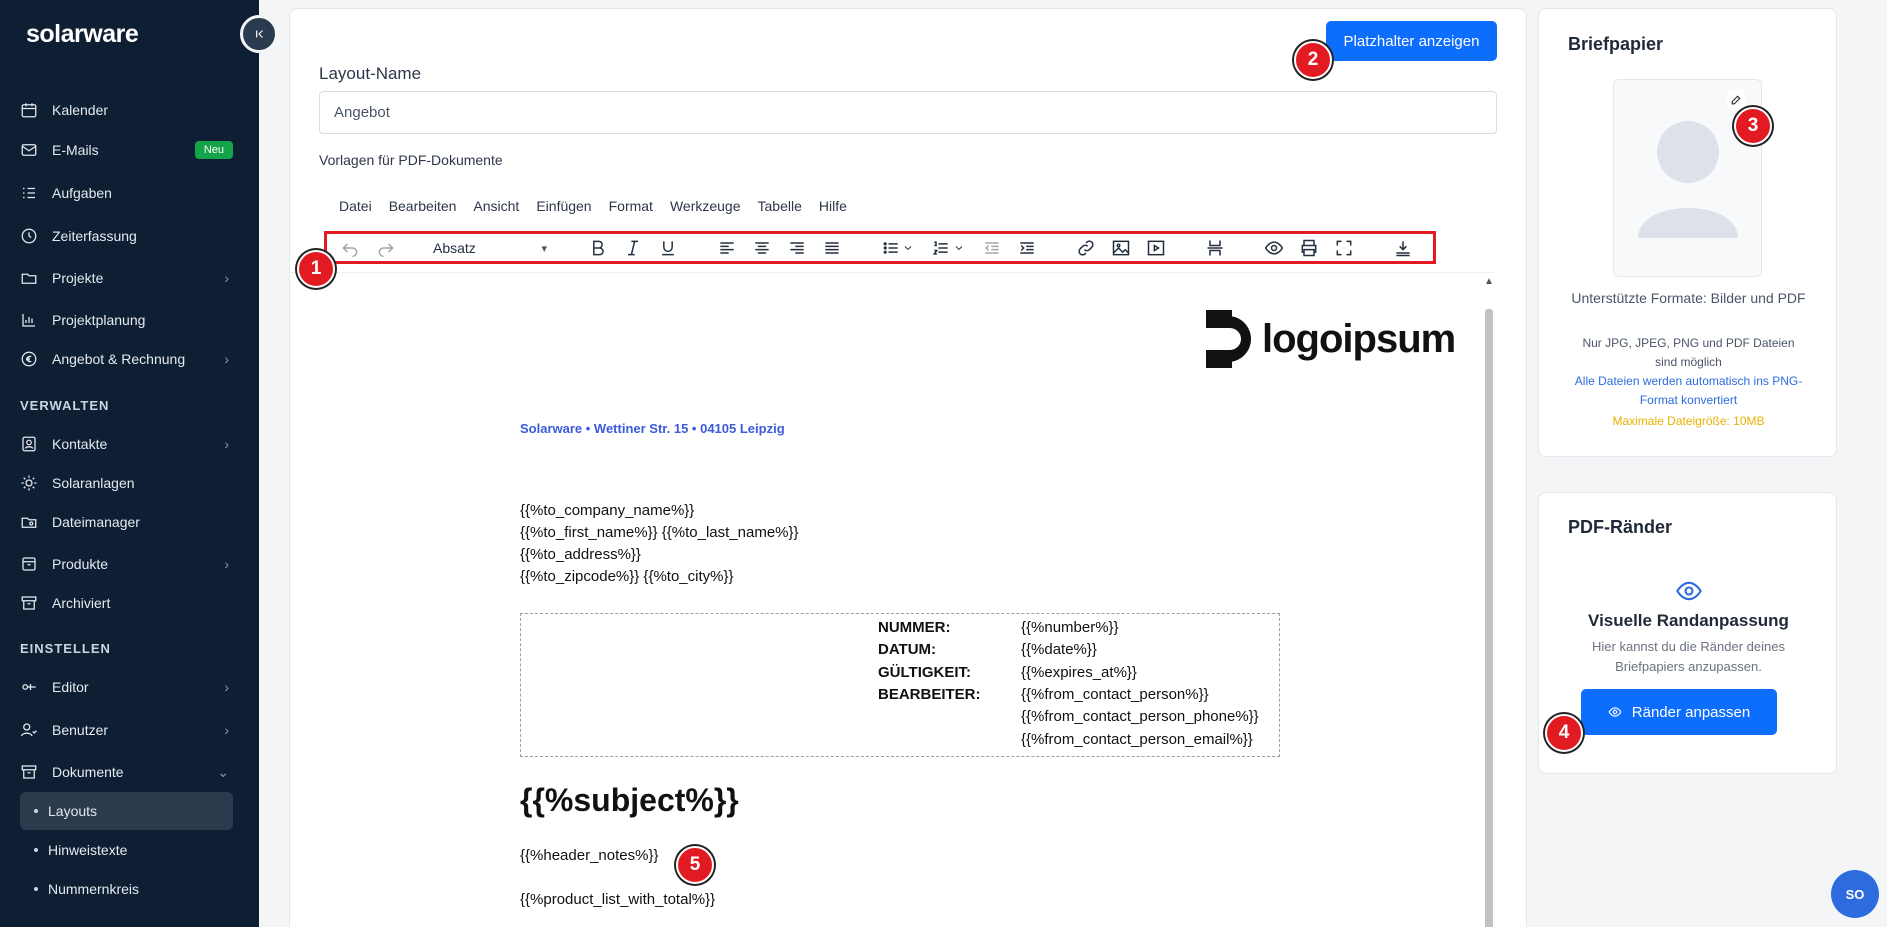 The width and height of the screenshot is (1887, 927). What do you see at coordinates (780, 206) in the screenshot?
I see `menu-tabelle: Tabelle` at bounding box center [780, 206].